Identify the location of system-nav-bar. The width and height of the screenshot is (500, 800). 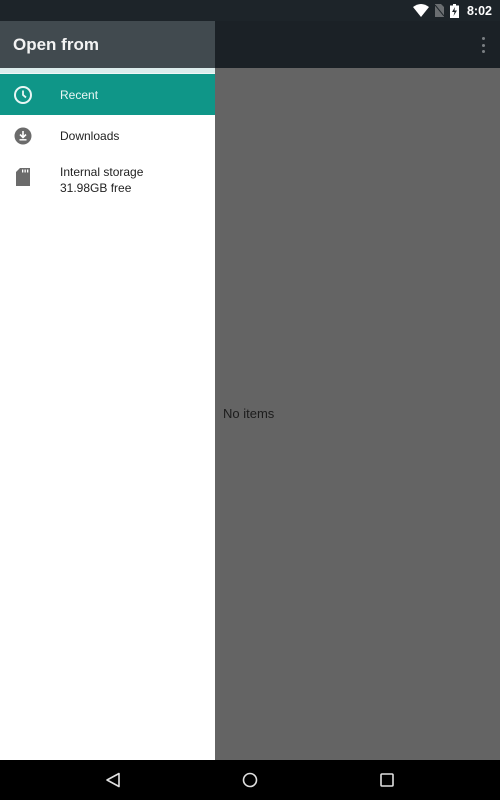
(250, 780).